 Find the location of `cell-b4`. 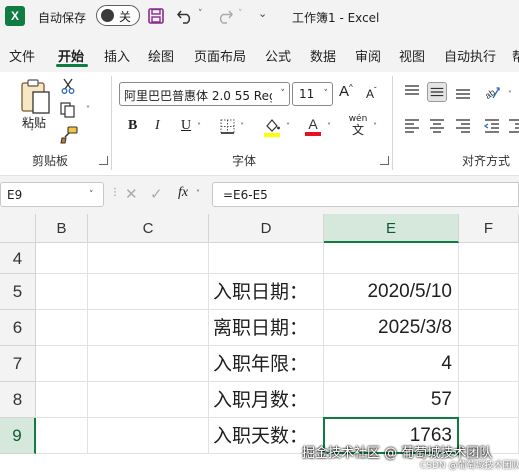

cell-b4 is located at coordinates (62, 258).